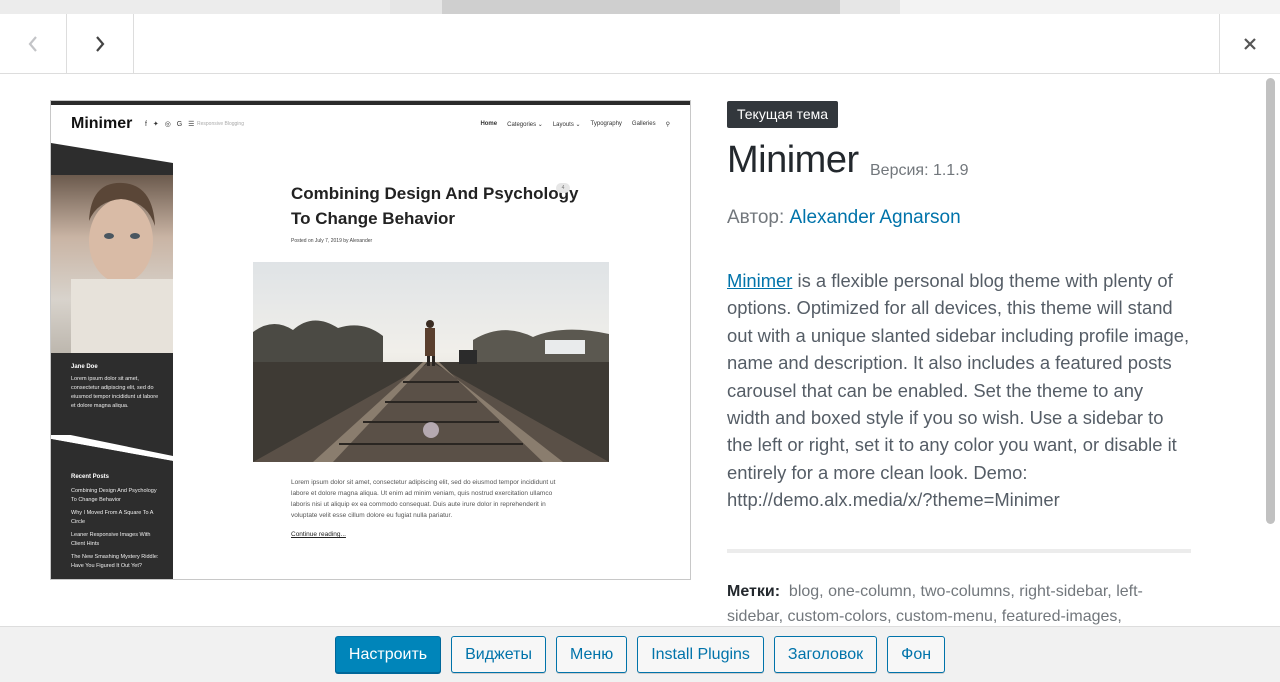 The height and width of the screenshot is (682, 1280). Describe the element at coordinates (220, 124) in the screenshot. I see `preview-tagline: Responsive Blogging` at that location.